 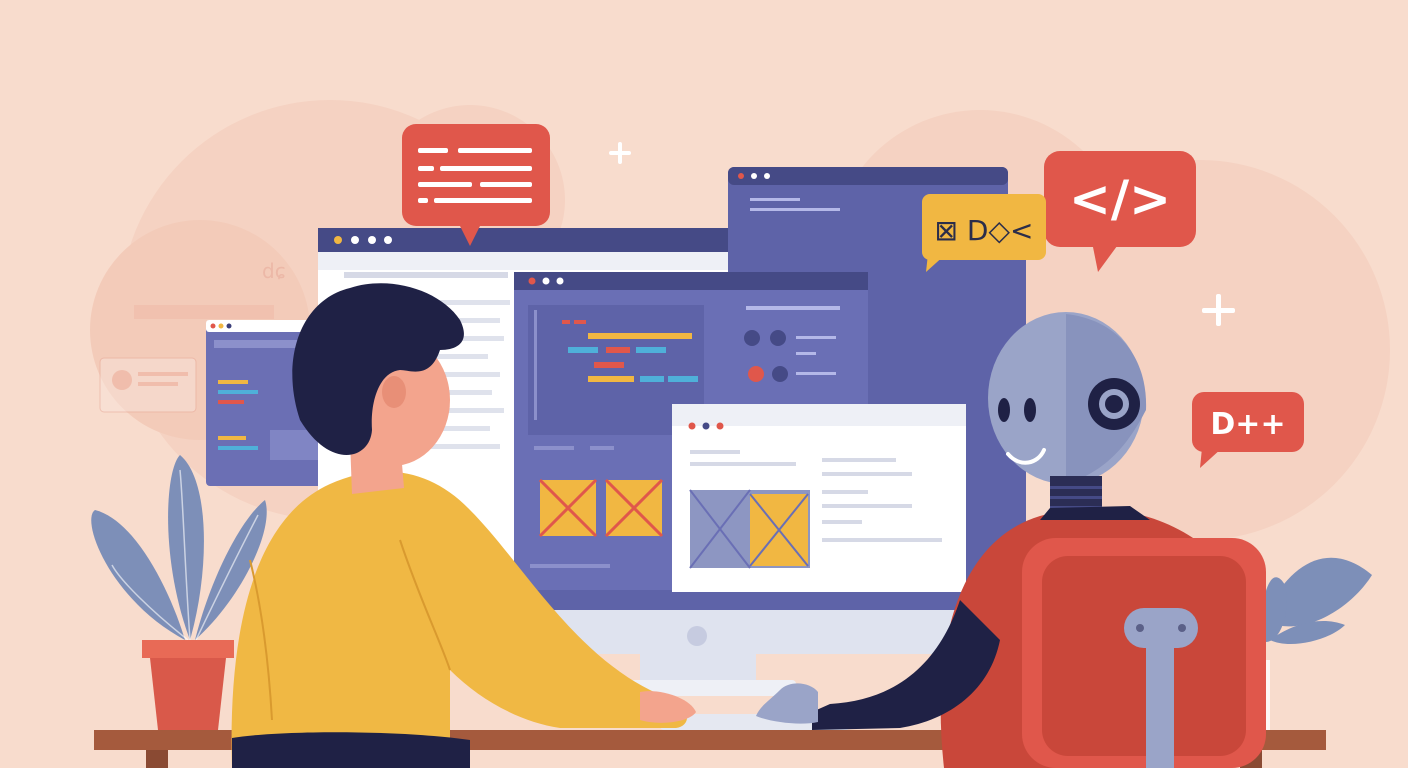 I want to click on language-bubble-text: D++, so click(x=1247, y=424).